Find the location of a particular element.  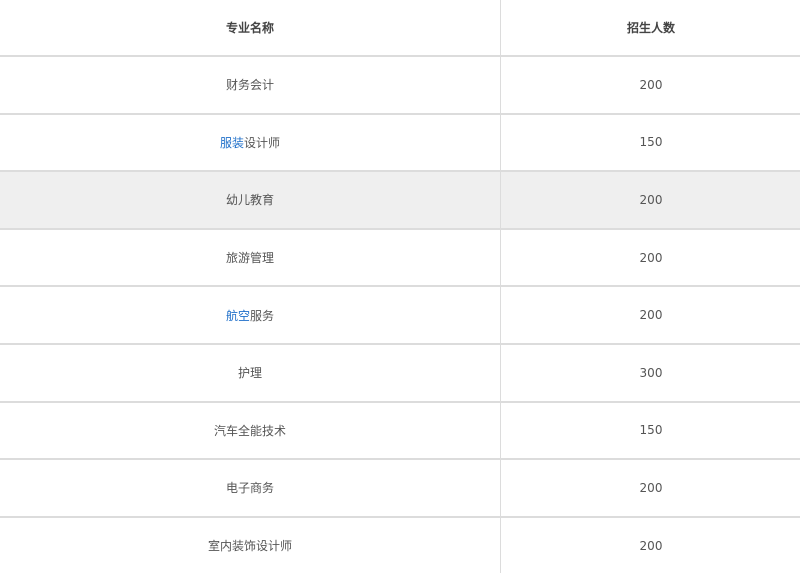

major-name-cell: 护理 is located at coordinates (250, 373).